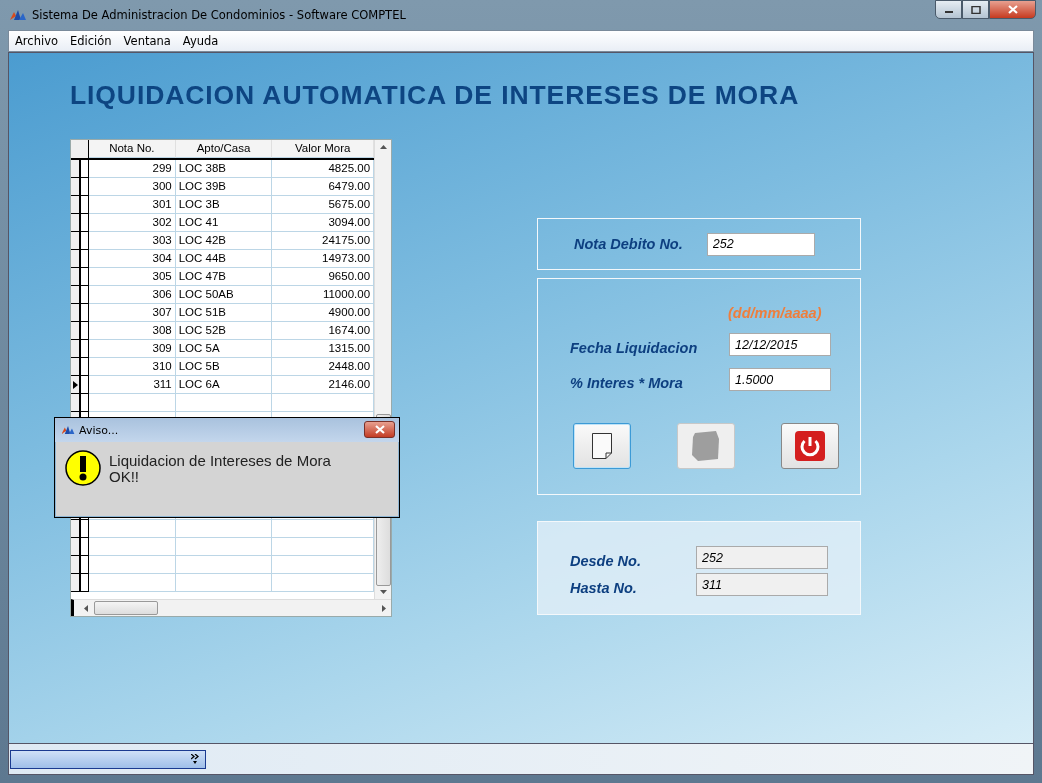 The height and width of the screenshot is (783, 1042). What do you see at coordinates (634, 347) in the screenshot?
I see `field-label: Fecha Liquidacion` at bounding box center [634, 347].